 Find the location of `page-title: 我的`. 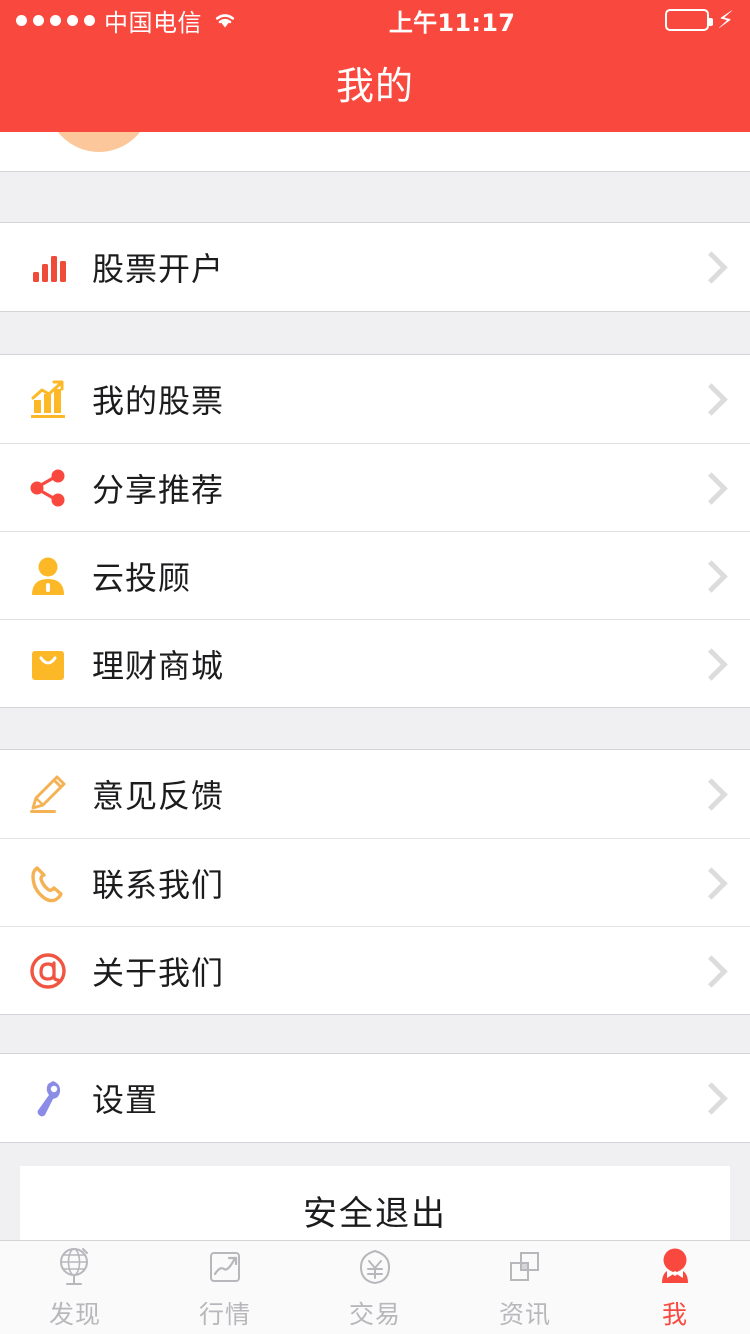

page-title: 我的 is located at coordinates (374, 85).